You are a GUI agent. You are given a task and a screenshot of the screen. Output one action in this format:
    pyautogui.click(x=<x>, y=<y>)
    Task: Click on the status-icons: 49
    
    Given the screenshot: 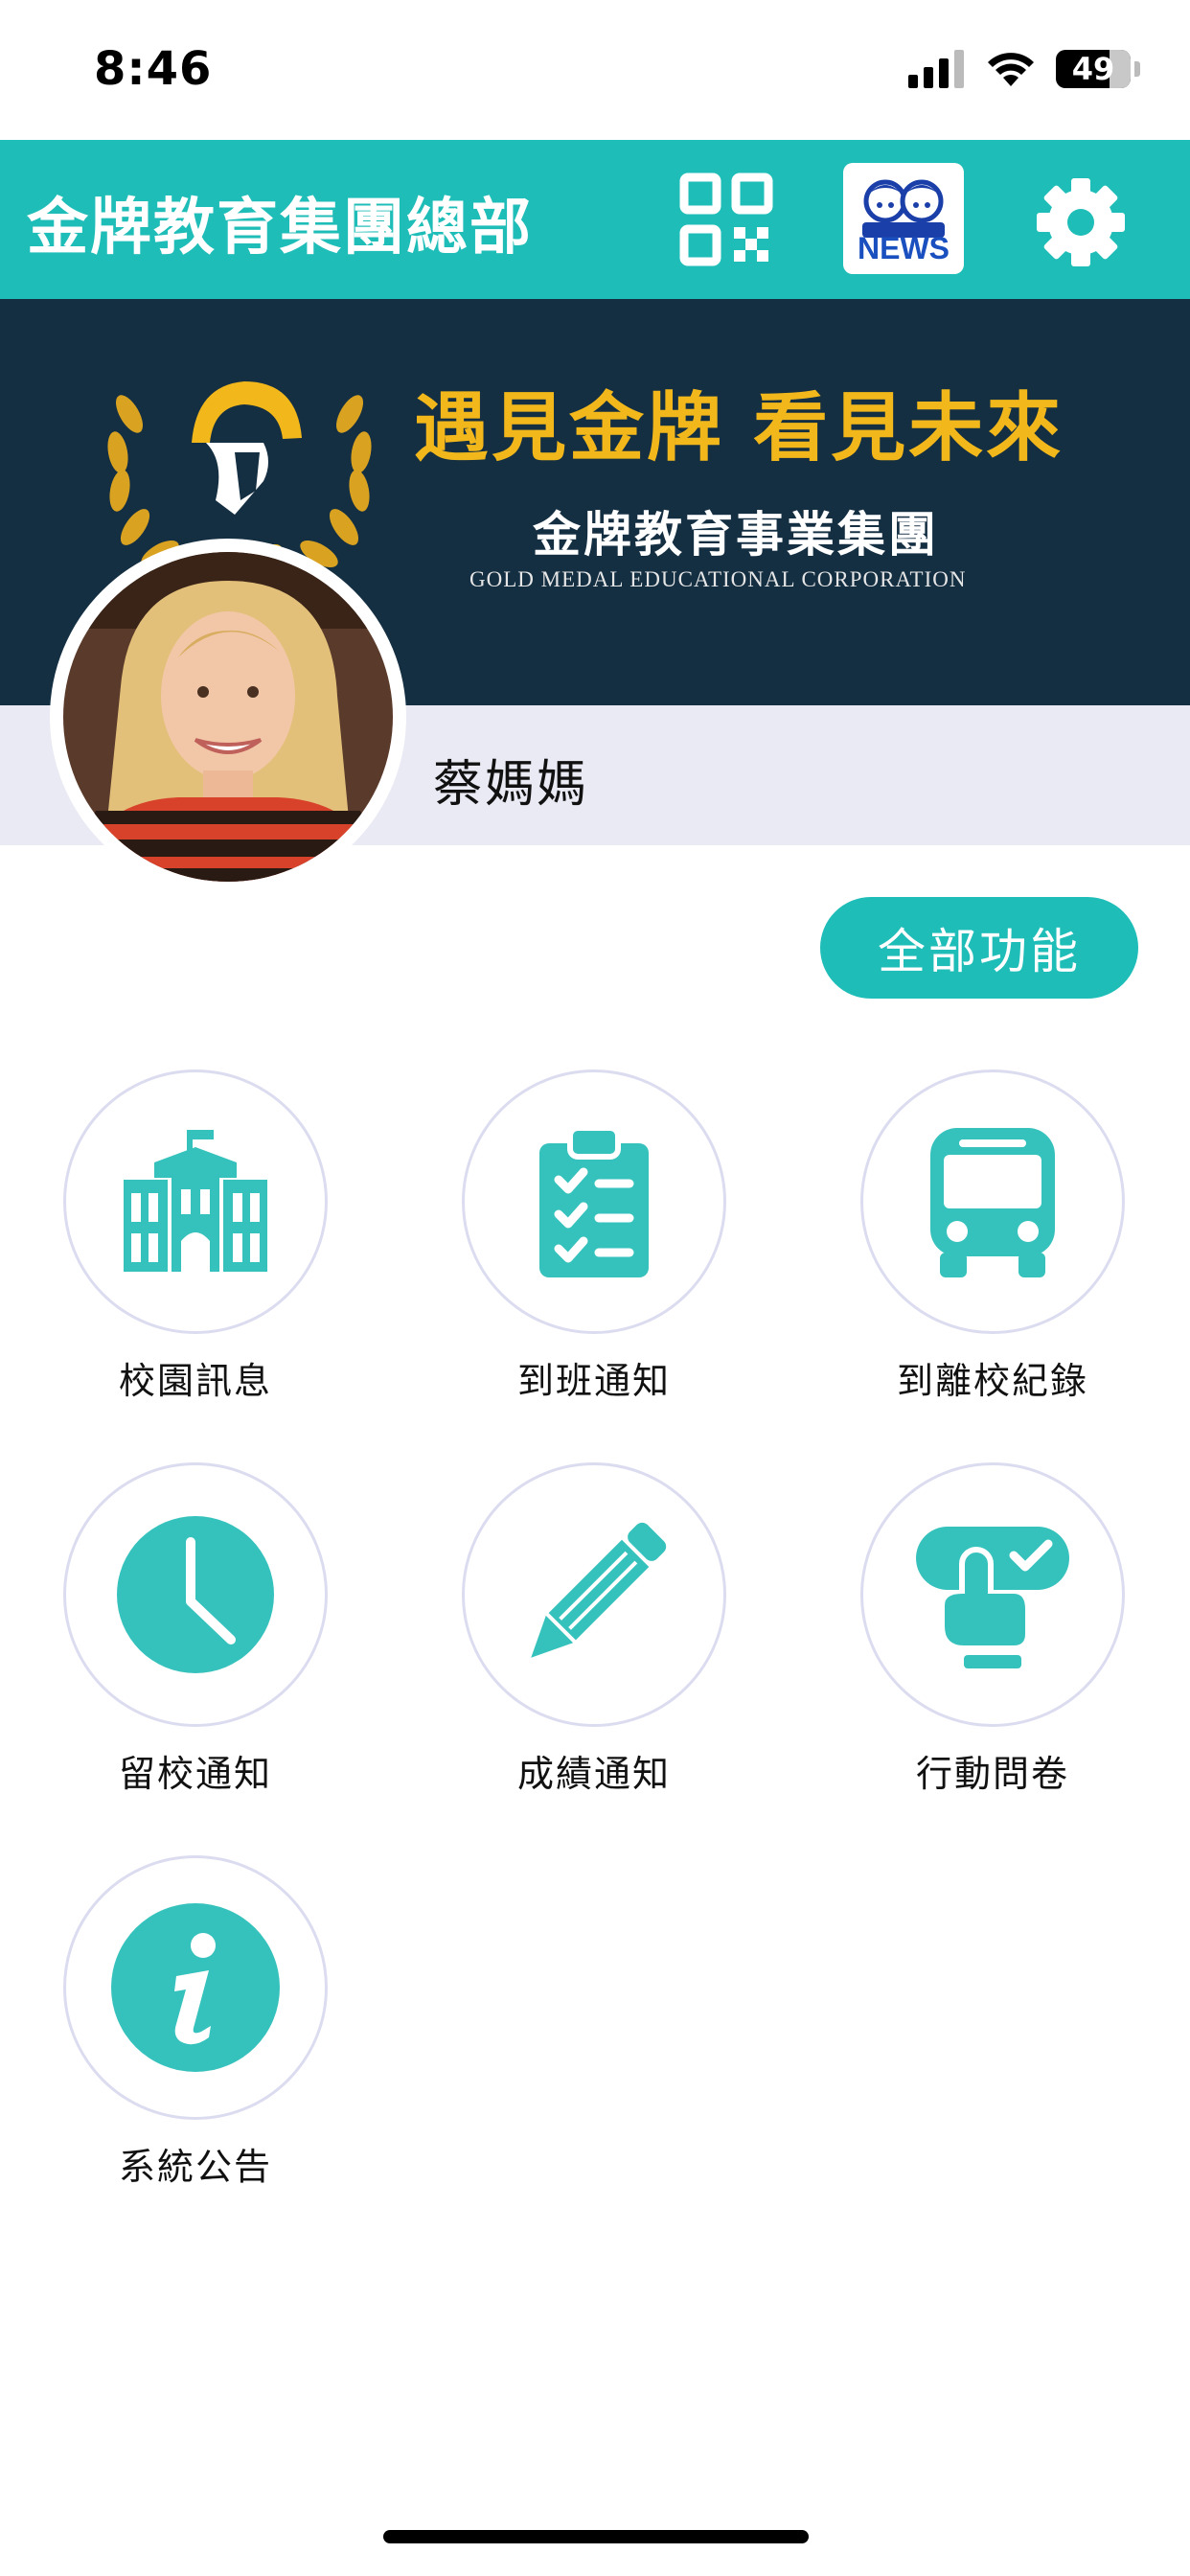 What is the action you would take?
    pyautogui.click(x=1024, y=69)
    